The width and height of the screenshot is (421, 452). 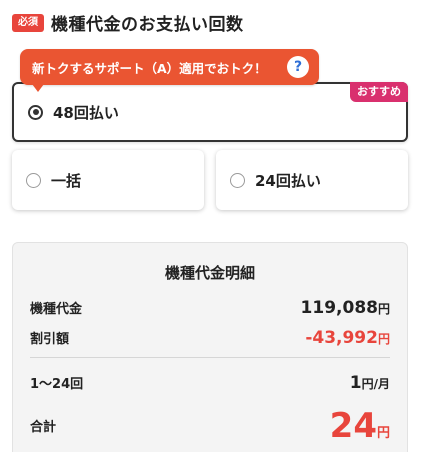 I want to click on promo-text: 新トクするサポート（A）適用でおトク！, so click(x=149, y=68).